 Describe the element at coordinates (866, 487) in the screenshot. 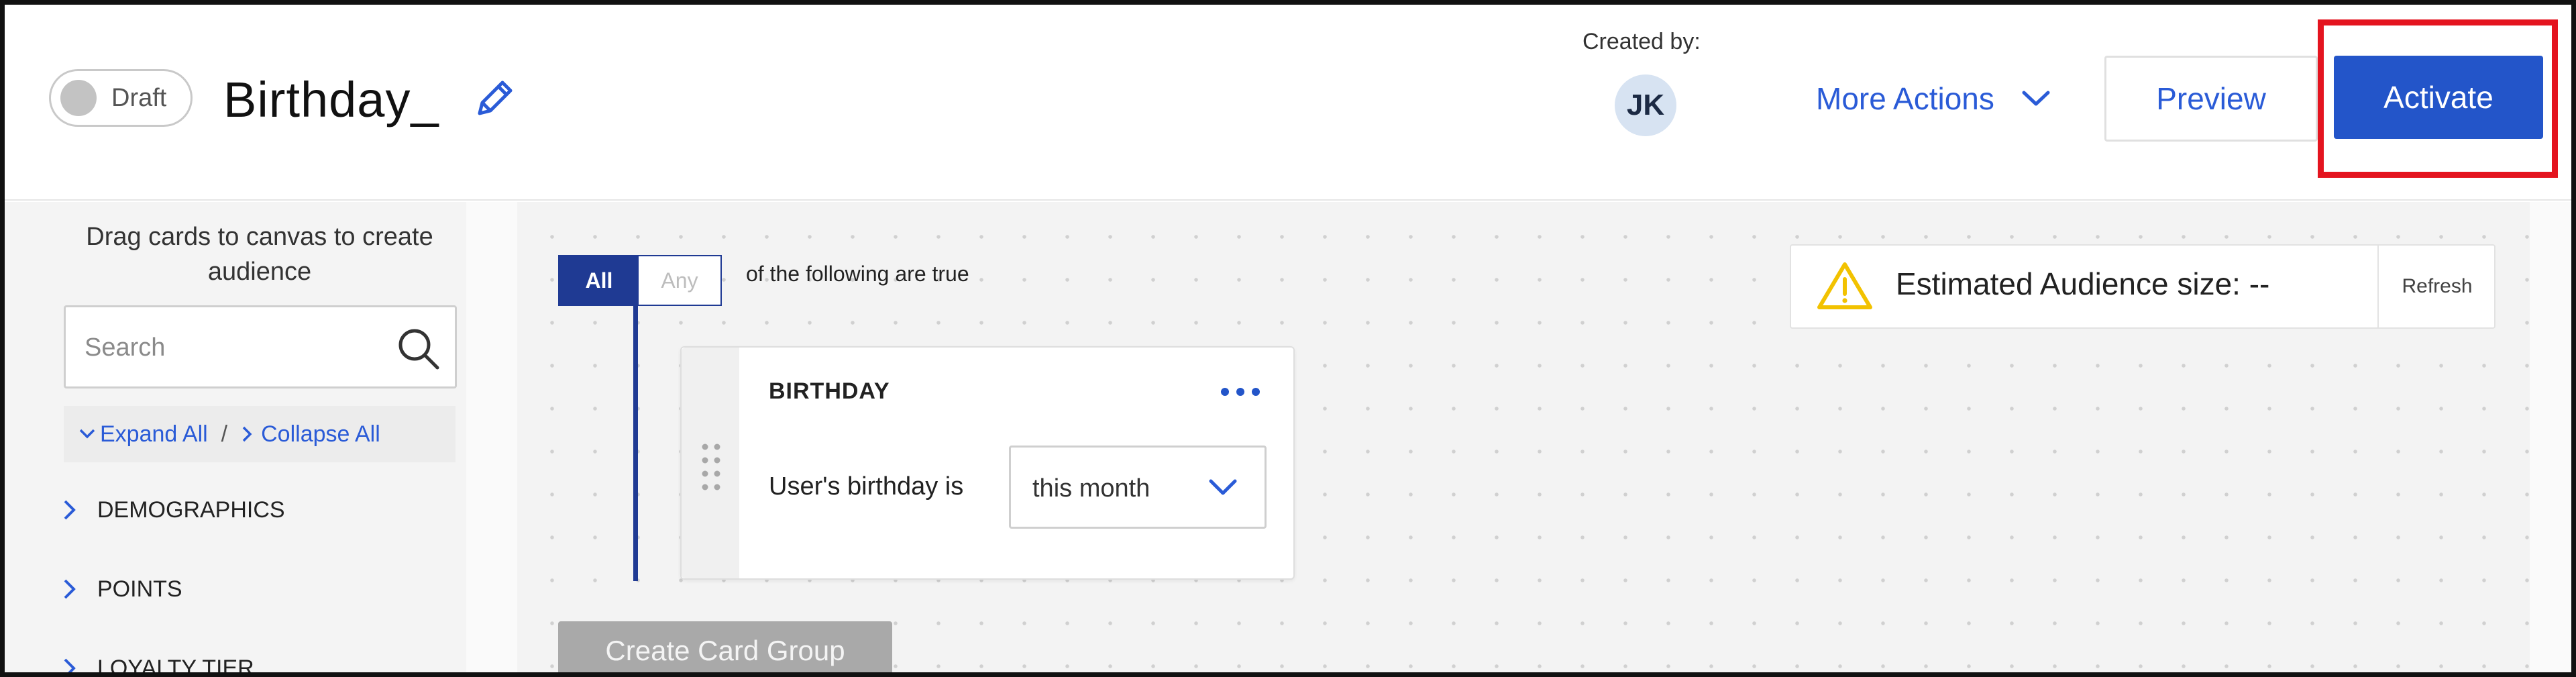

I see `card-field-label: User's birthday is` at that location.